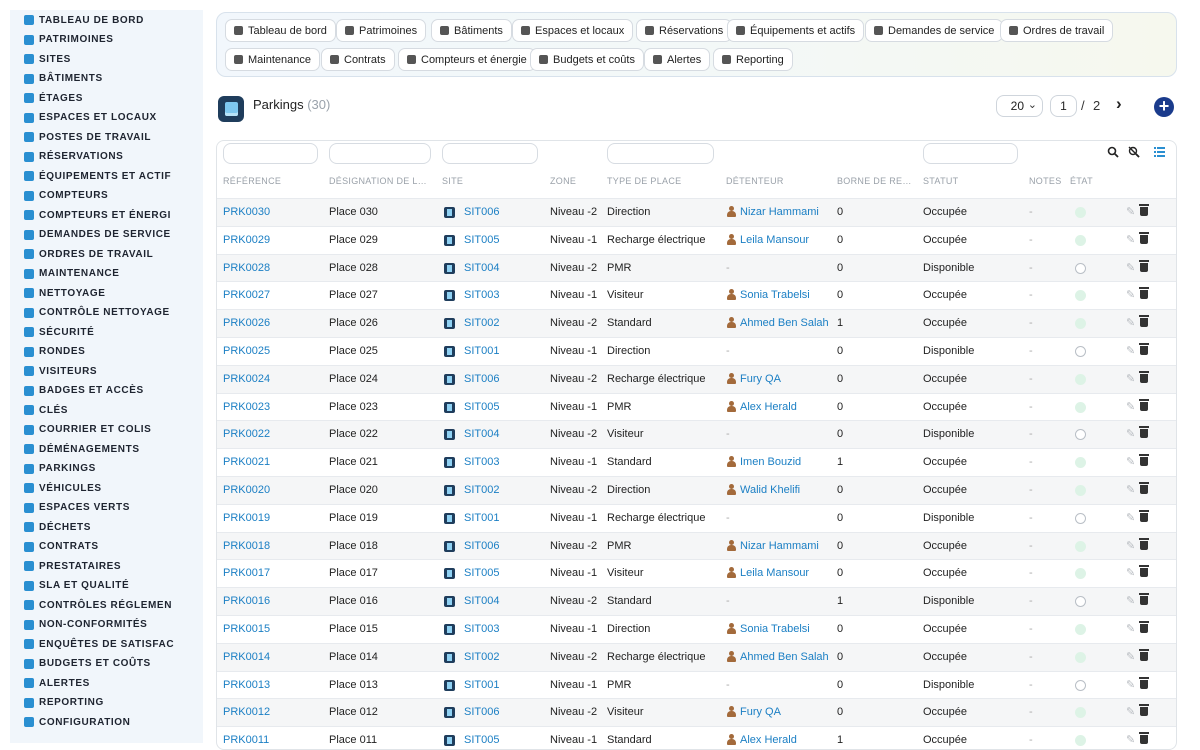 This screenshot has width=1200, height=750. Describe the element at coordinates (246, 685) in the screenshot. I see `reference-link: PRK0013` at that location.